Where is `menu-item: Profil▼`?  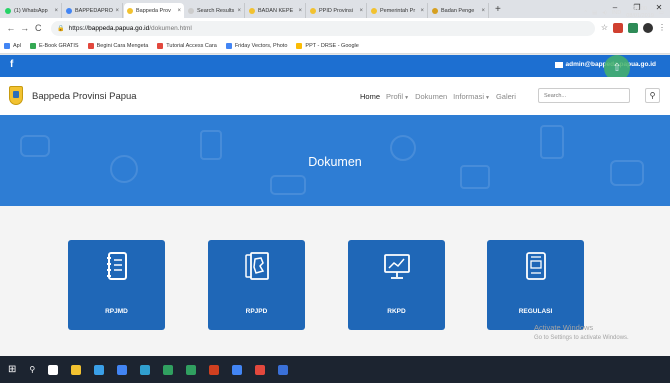 menu-item: Profil▼ is located at coordinates (397, 96).